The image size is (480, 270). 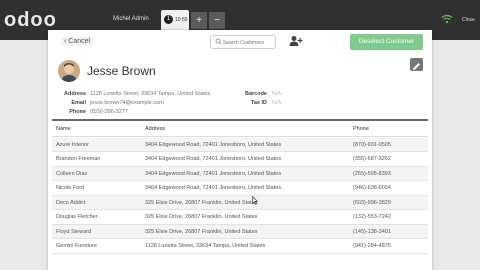 What do you see at coordinates (240, 120) in the screenshot?
I see `section-divider` at bounding box center [240, 120].